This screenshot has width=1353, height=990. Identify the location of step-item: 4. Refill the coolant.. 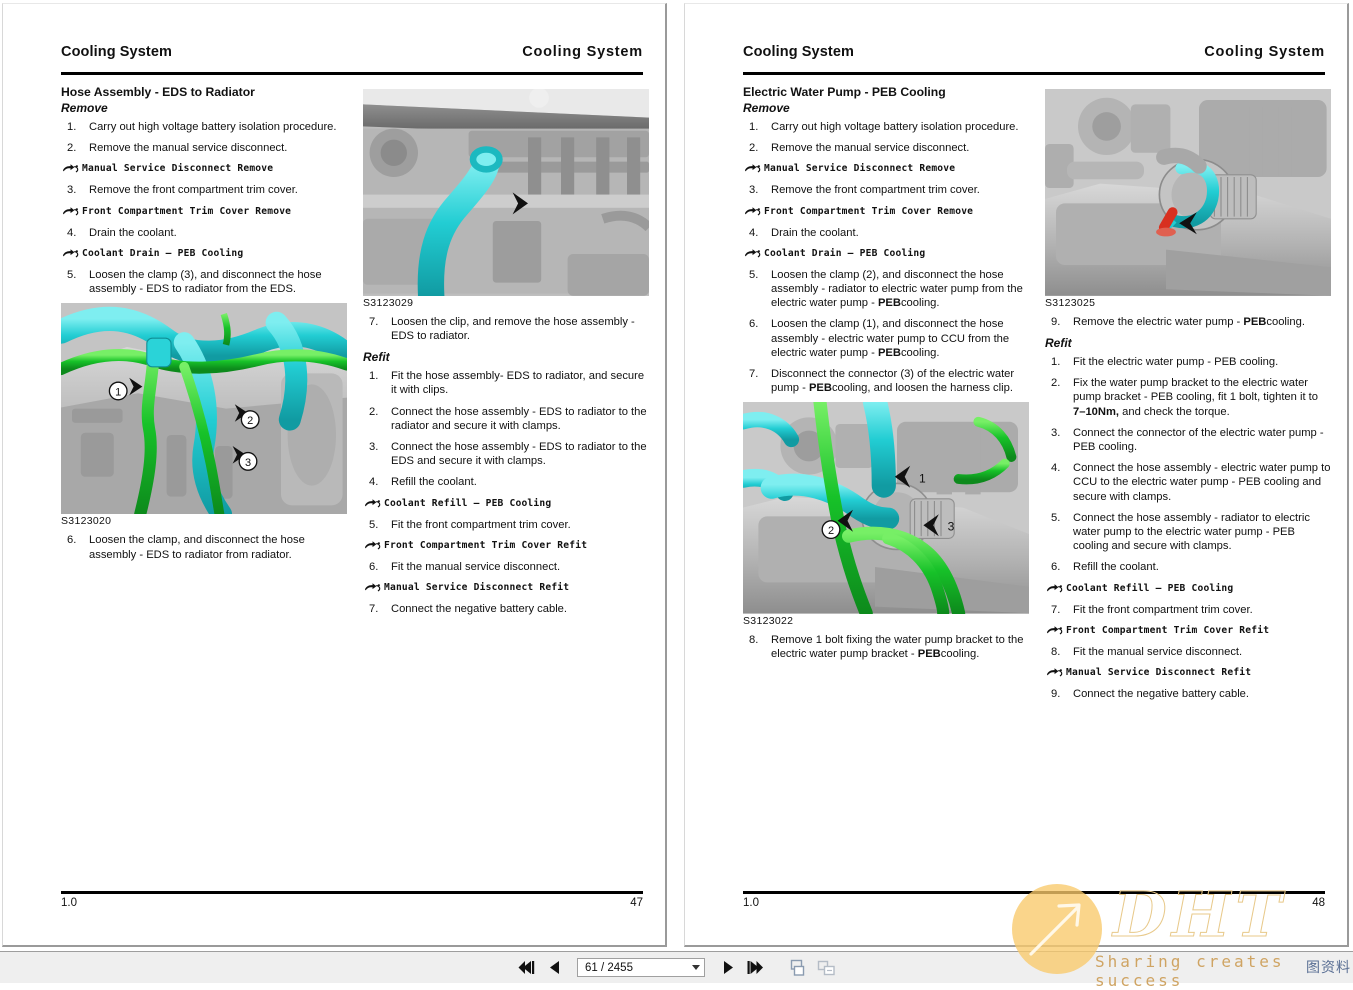
(506, 482).